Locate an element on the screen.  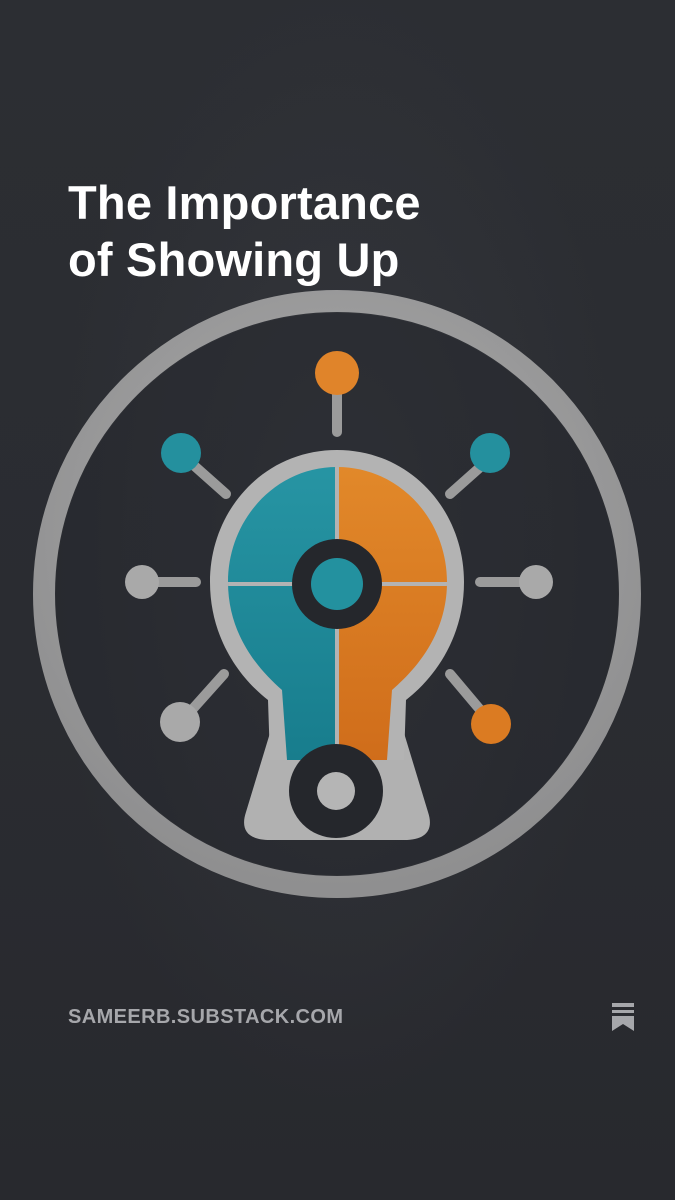
node-top-orange is located at coordinates (337, 373).